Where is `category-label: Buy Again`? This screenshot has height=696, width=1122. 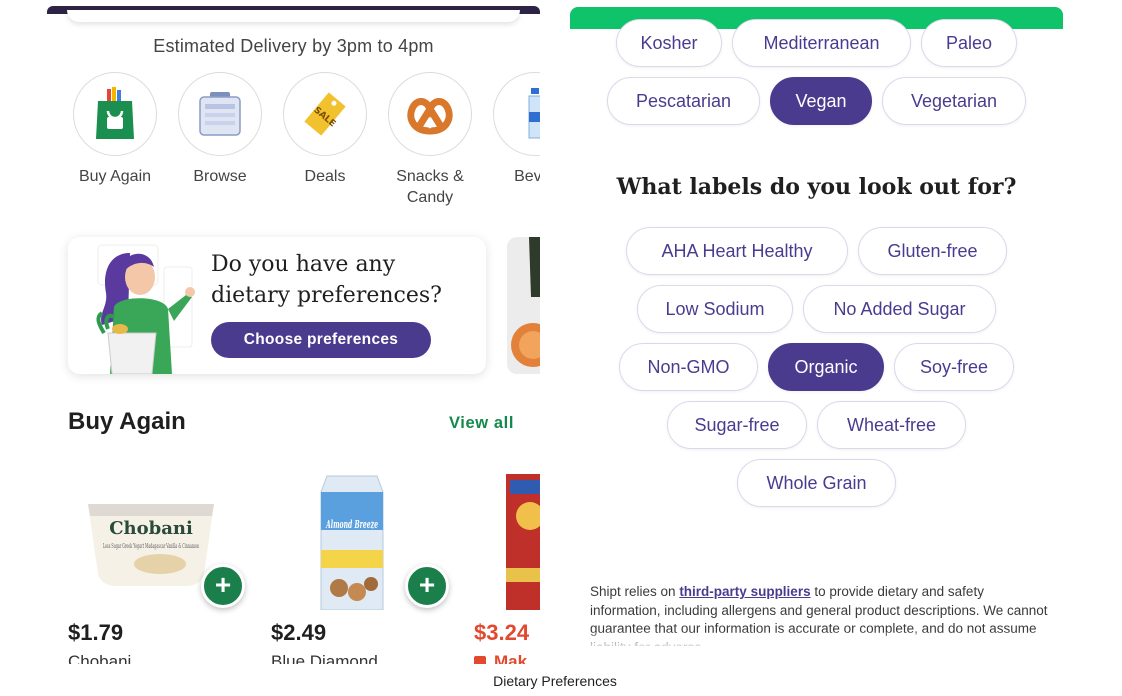
category-label: Buy Again is located at coordinates (115, 176).